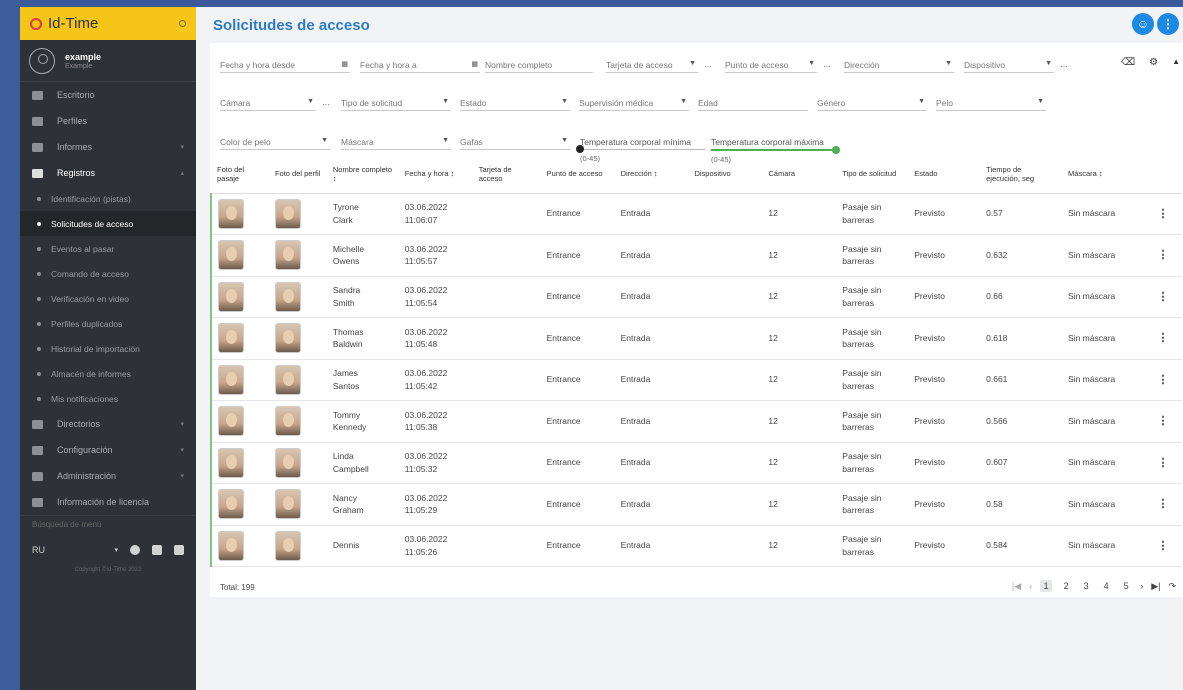 This screenshot has height=690, width=1183. I want to click on page-5: 5, so click(1126, 586).